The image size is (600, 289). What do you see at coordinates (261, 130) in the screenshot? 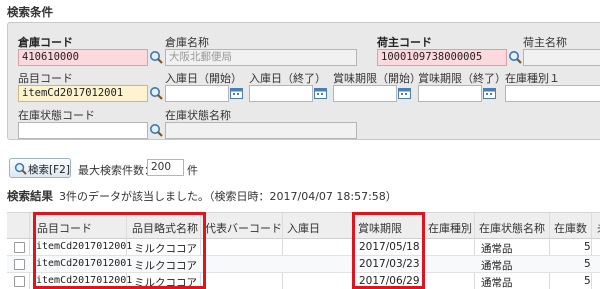
I see `stock-status-name-field` at bounding box center [261, 130].